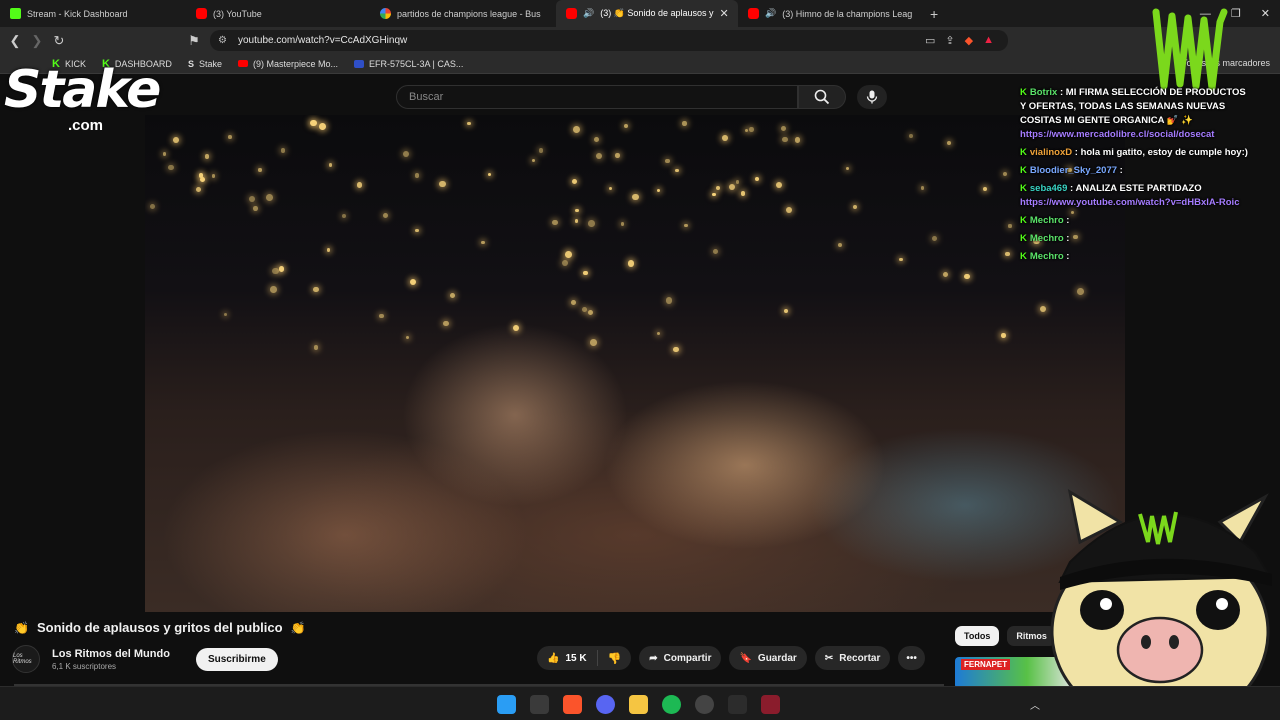 The width and height of the screenshot is (1280, 720). Describe the element at coordinates (194, 41) in the screenshot. I see `bookmark-icon: ⚑` at that location.